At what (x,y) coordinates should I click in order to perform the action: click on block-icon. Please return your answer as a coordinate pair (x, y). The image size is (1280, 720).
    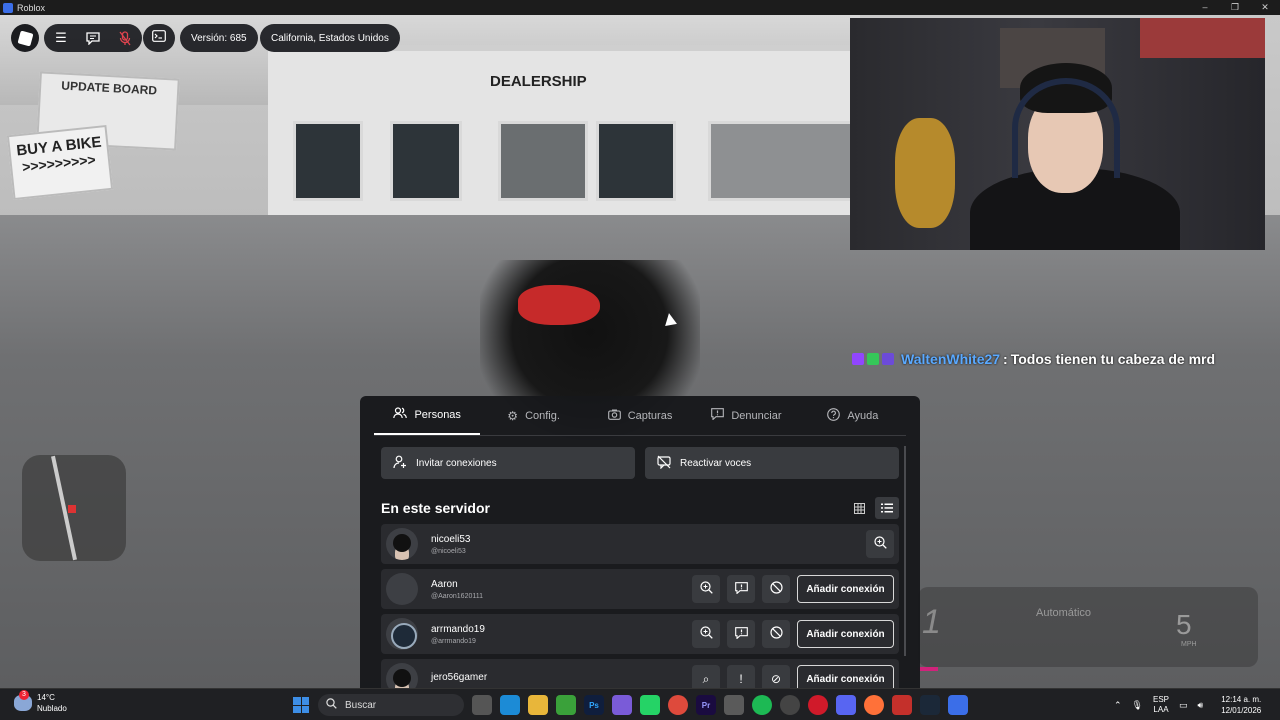
    Looking at the image, I should click on (776, 589).